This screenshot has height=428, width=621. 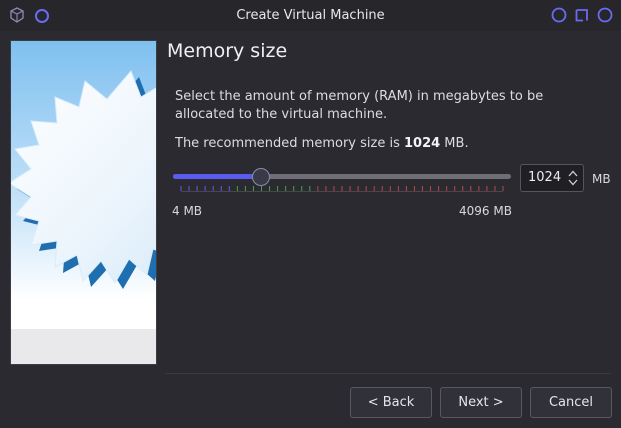 What do you see at coordinates (547, 178) in the screenshot?
I see `memory-spinbox-value: 1024` at bounding box center [547, 178].